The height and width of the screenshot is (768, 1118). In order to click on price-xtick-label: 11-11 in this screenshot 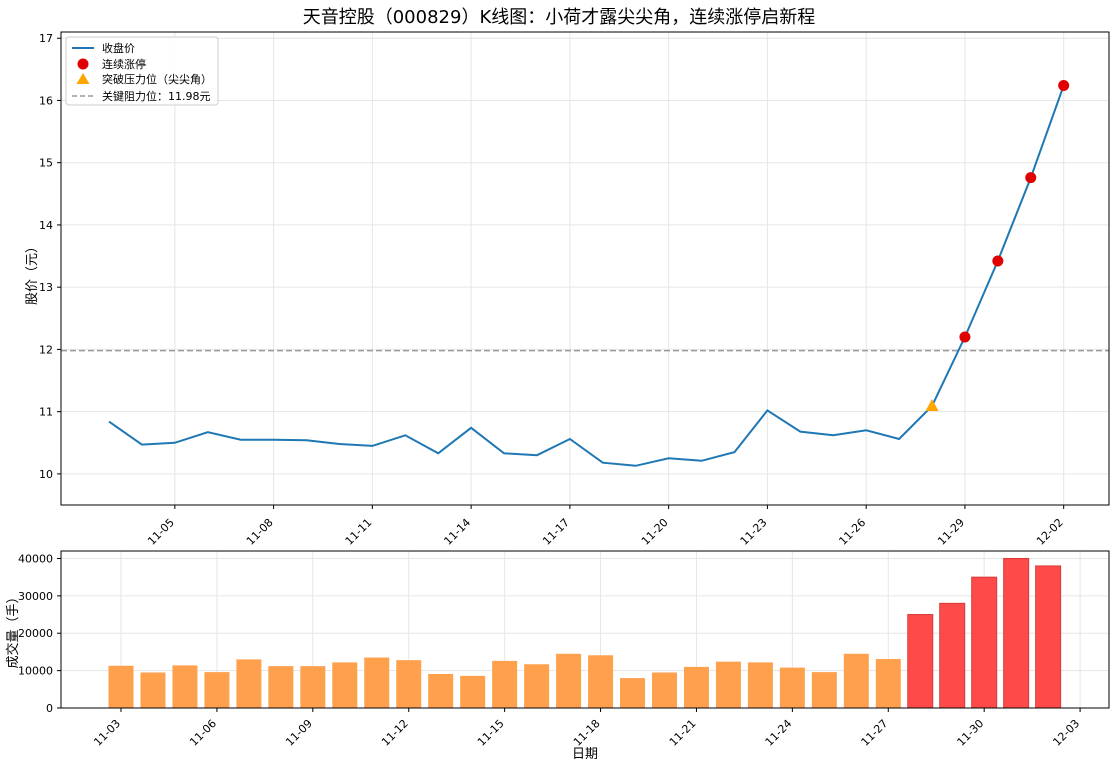, I will do `click(359, 532)`.